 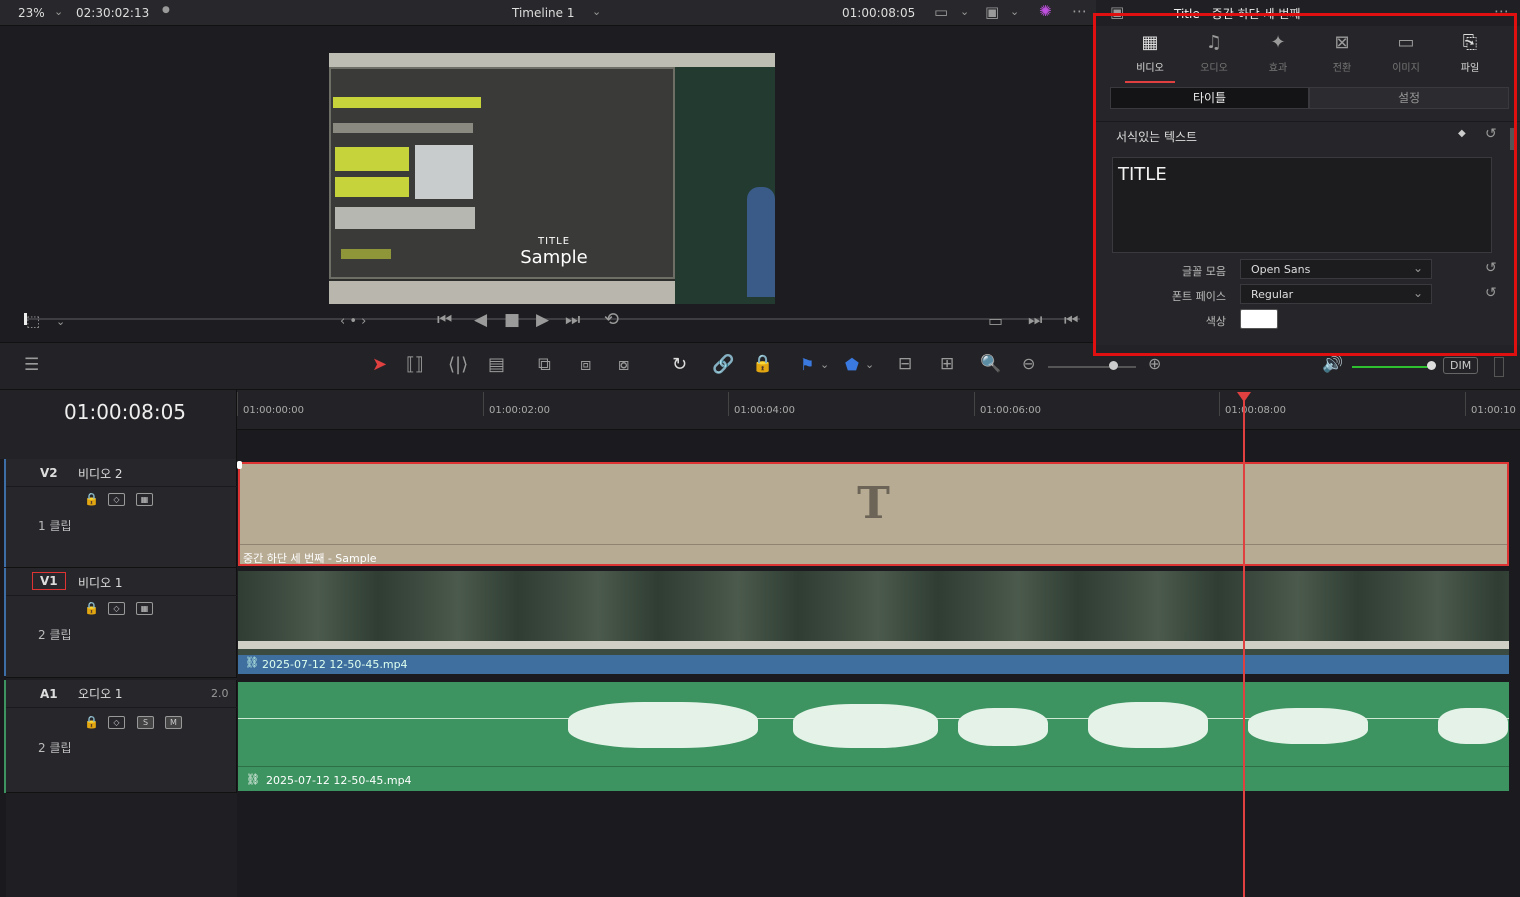 What do you see at coordinates (572, 320) in the screenshot?
I see `go-to-end-icon: ⏭` at bounding box center [572, 320].